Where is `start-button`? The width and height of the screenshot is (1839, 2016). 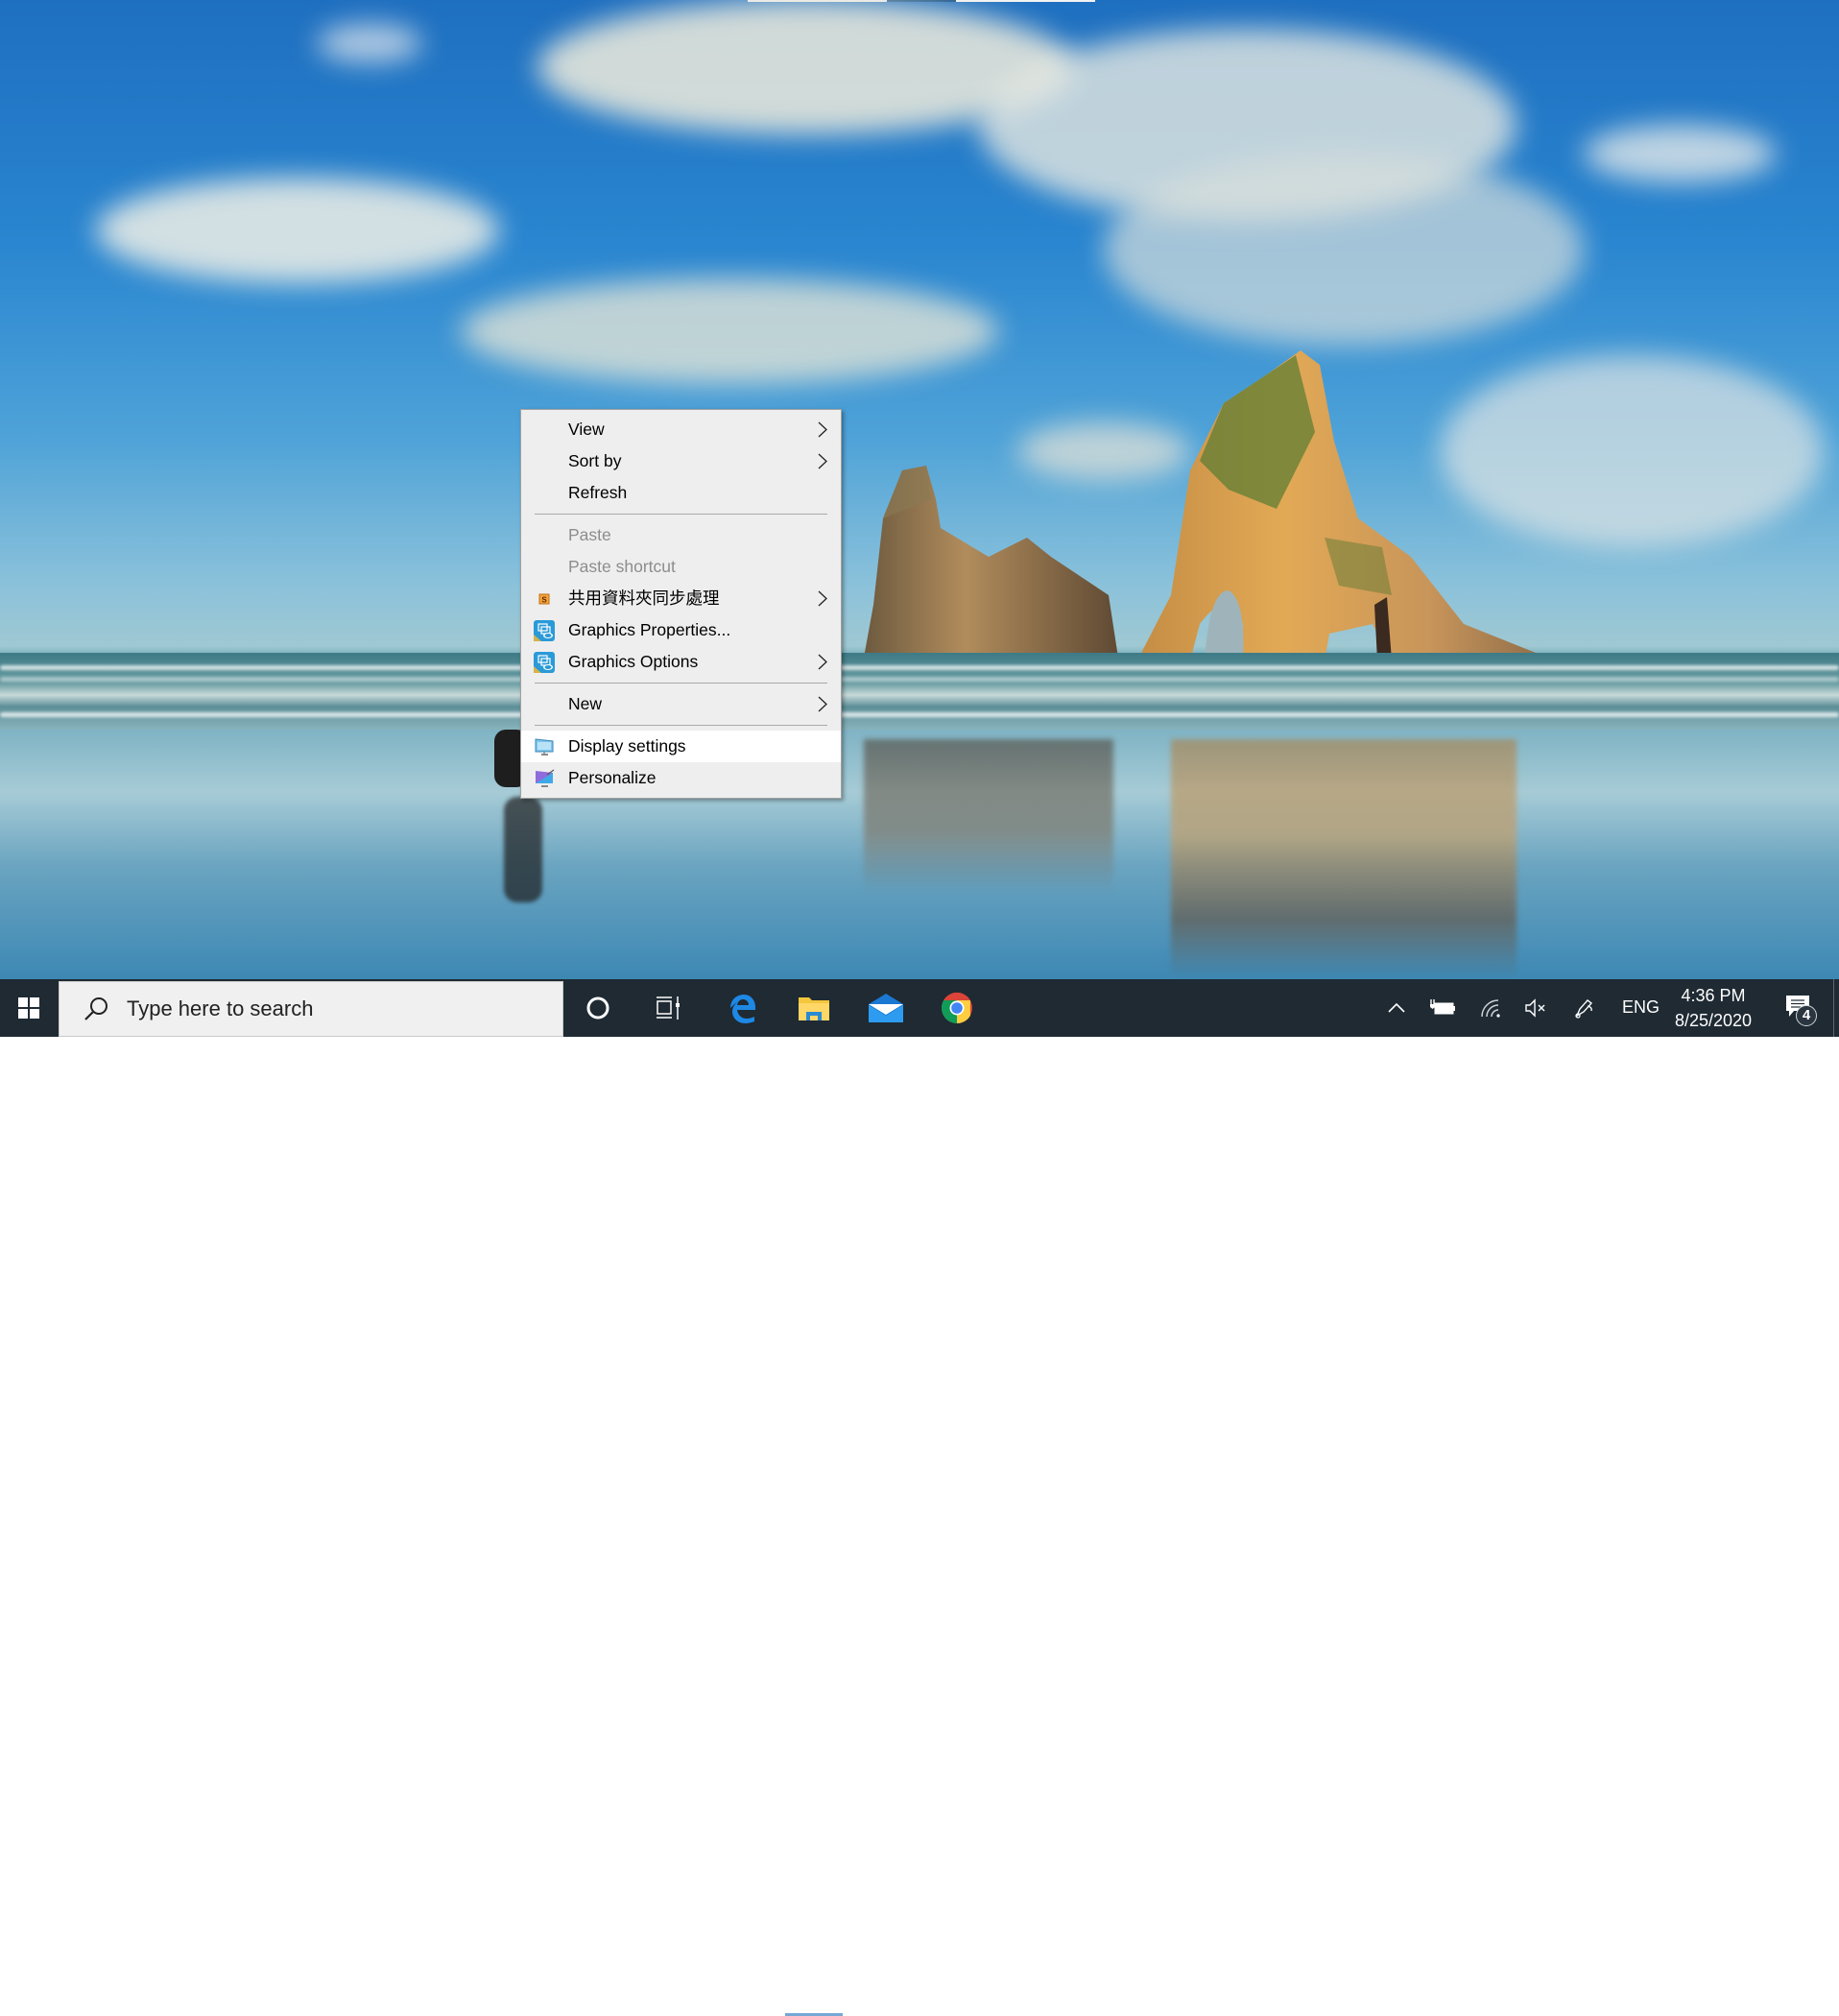
start-button is located at coordinates (29, 1008).